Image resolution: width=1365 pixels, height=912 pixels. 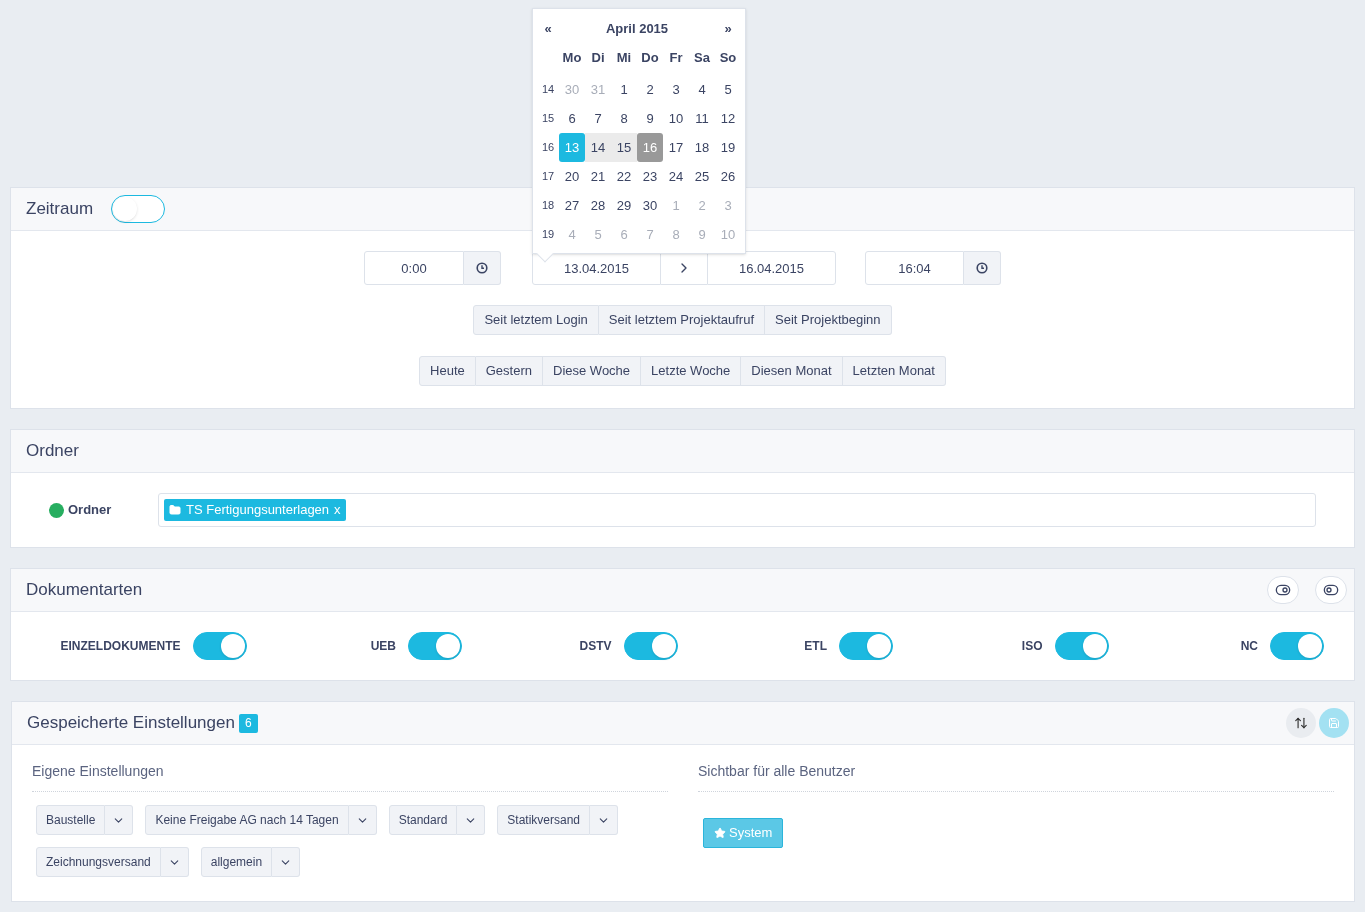 I want to click on section-title: Ordner, so click(x=52, y=451).